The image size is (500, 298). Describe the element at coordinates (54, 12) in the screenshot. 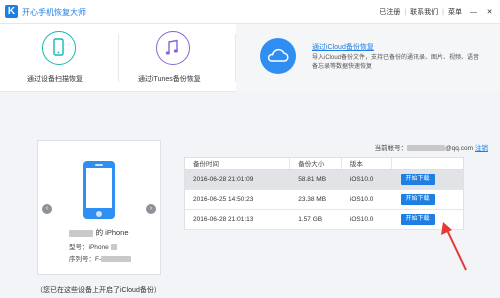

I see `app-title: 开心手机恢复大师` at that location.